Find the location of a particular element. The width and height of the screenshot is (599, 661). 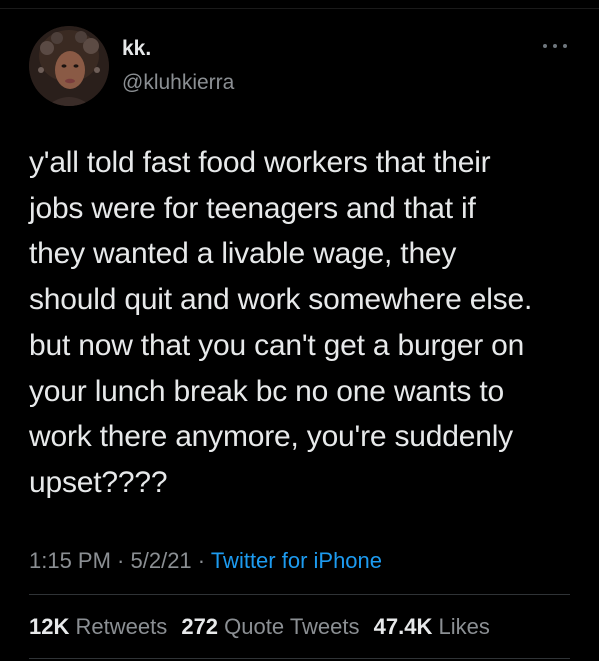

quotes-label: Quote Tweets is located at coordinates (292, 626).